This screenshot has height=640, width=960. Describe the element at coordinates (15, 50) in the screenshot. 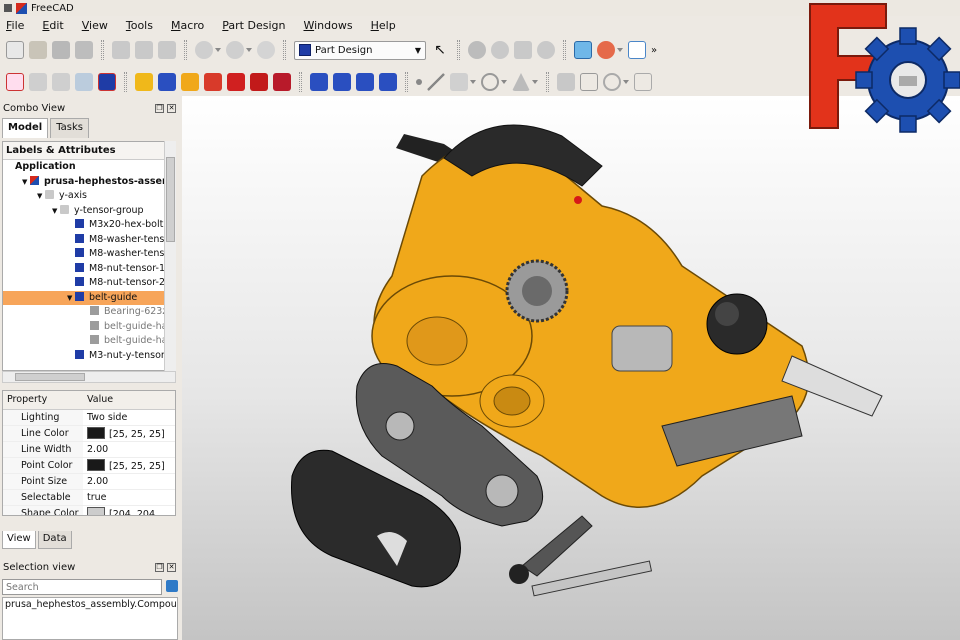

I see `new-document-icon` at that location.